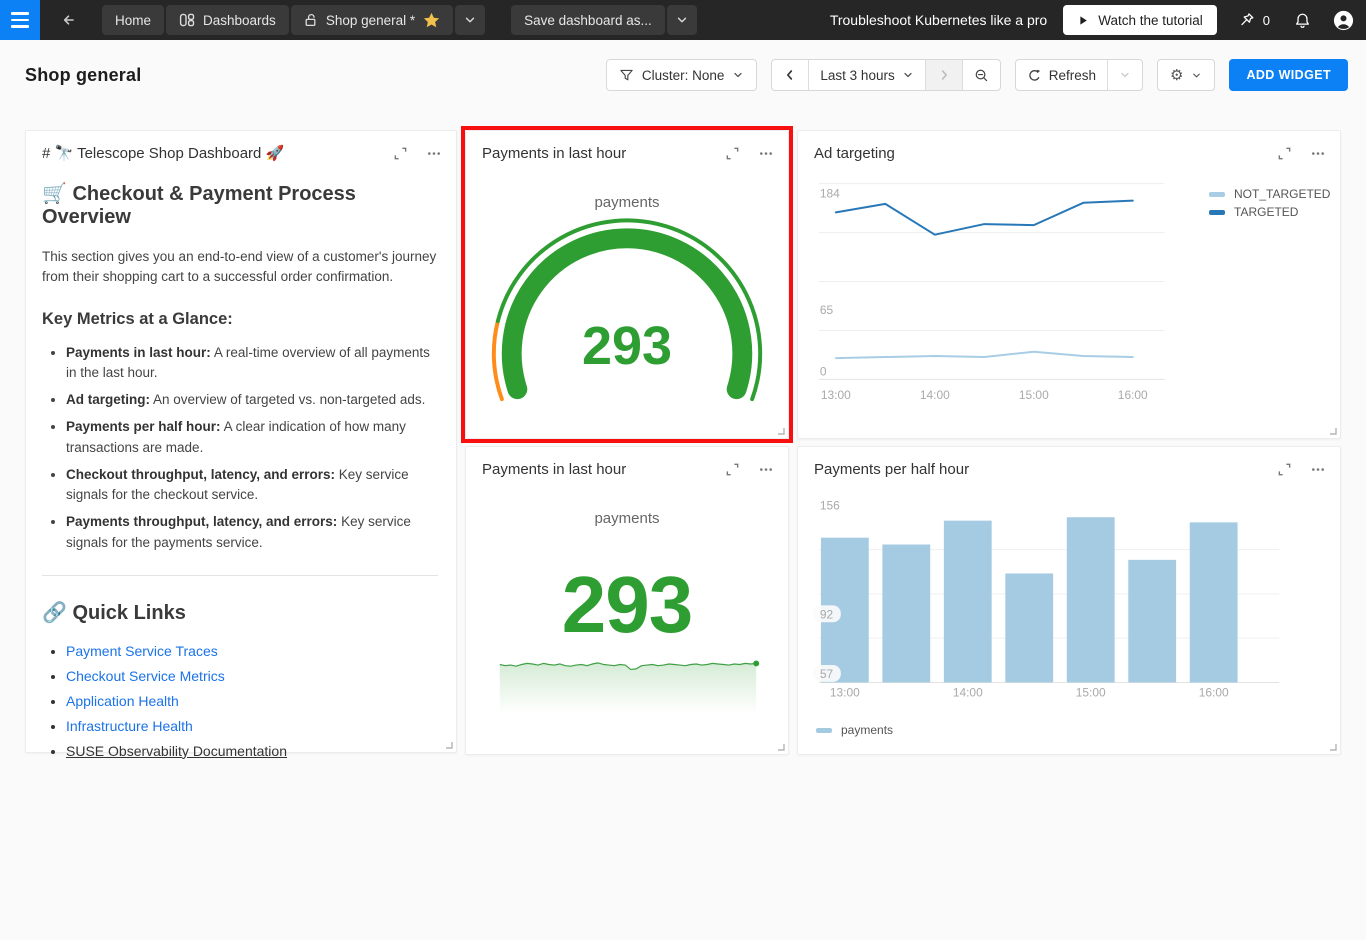 This screenshot has height=940, width=1366. Describe the element at coordinates (627, 604) in the screenshot. I see `metric-value: 293` at that location.